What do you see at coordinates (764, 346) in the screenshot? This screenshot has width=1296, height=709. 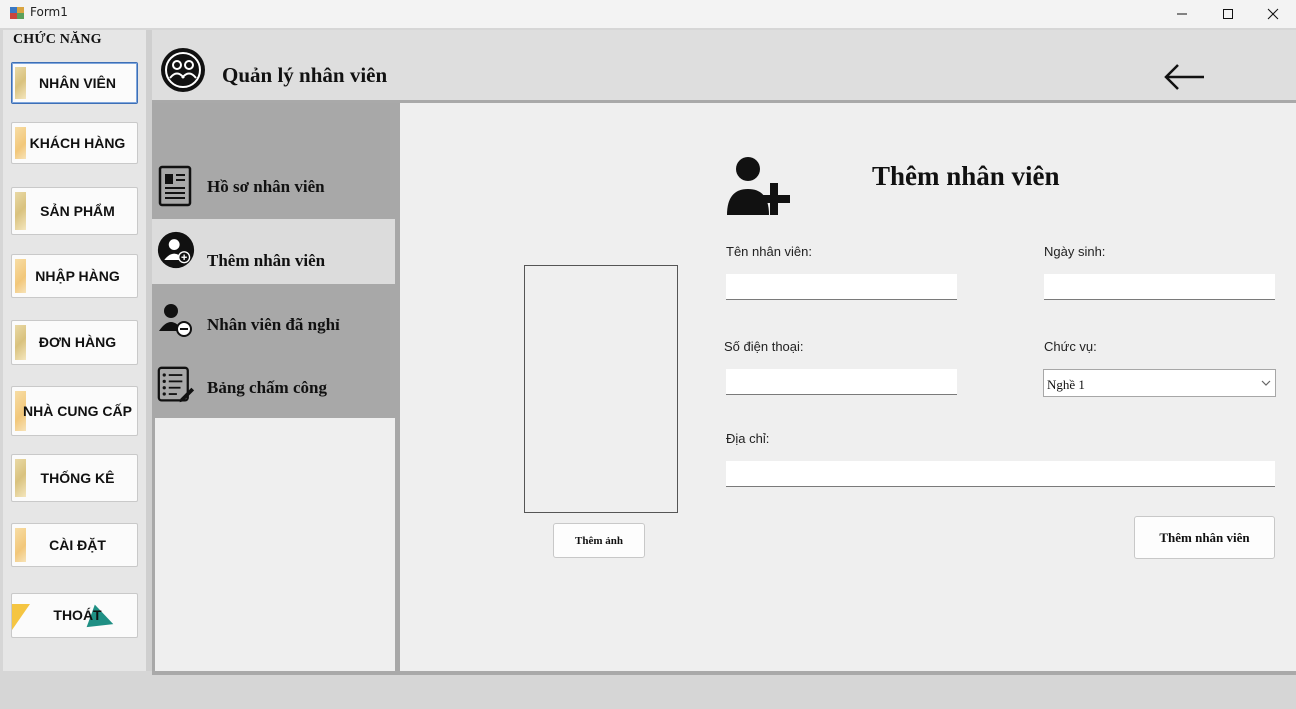 I see `phone-label: Số điện thoại:` at bounding box center [764, 346].